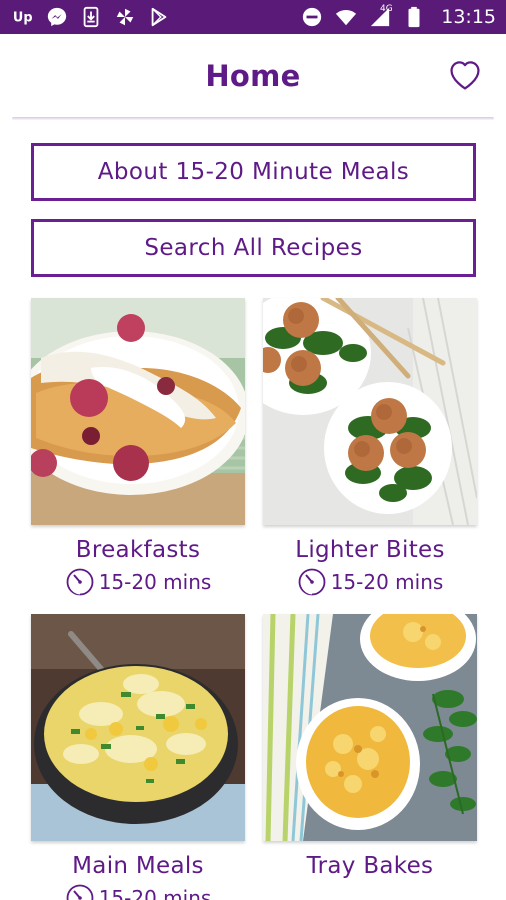 This screenshot has width=506, height=900. I want to click on status-system: 13:15, so click(398, 17).